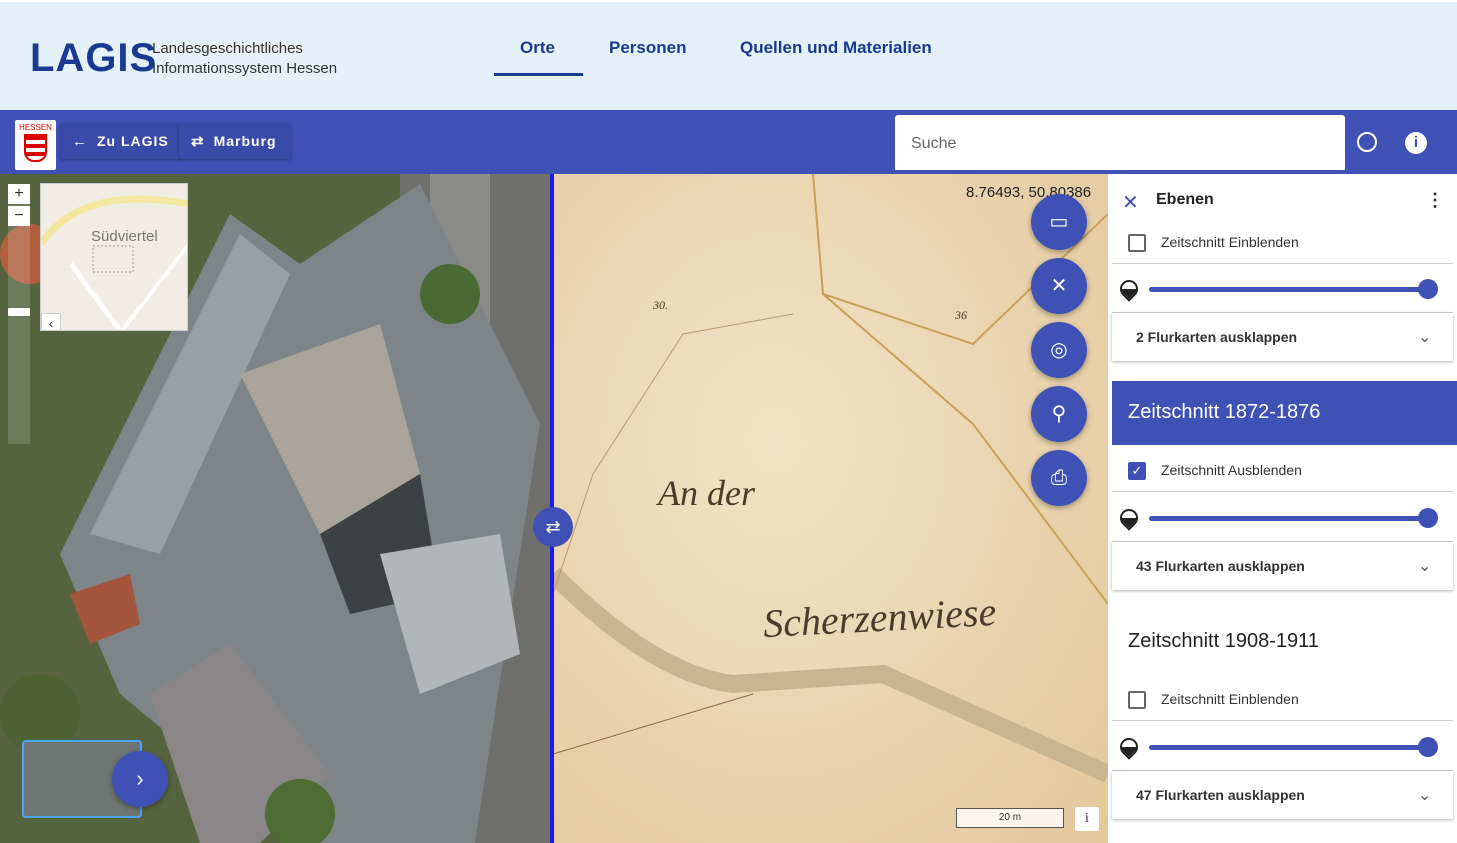  Describe the element at coordinates (35, 148) in the screenshot. I see `lion-shield-icon` at that location.